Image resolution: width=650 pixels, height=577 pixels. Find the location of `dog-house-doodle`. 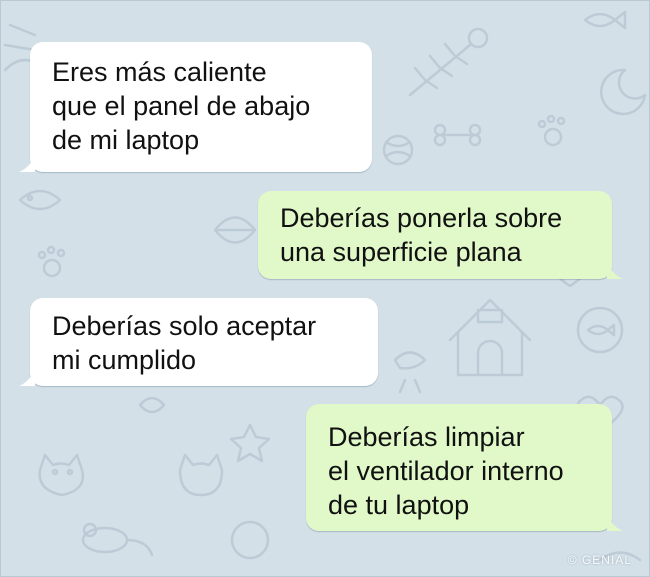

dog-house-doodle is located at coordinates (490, 337).